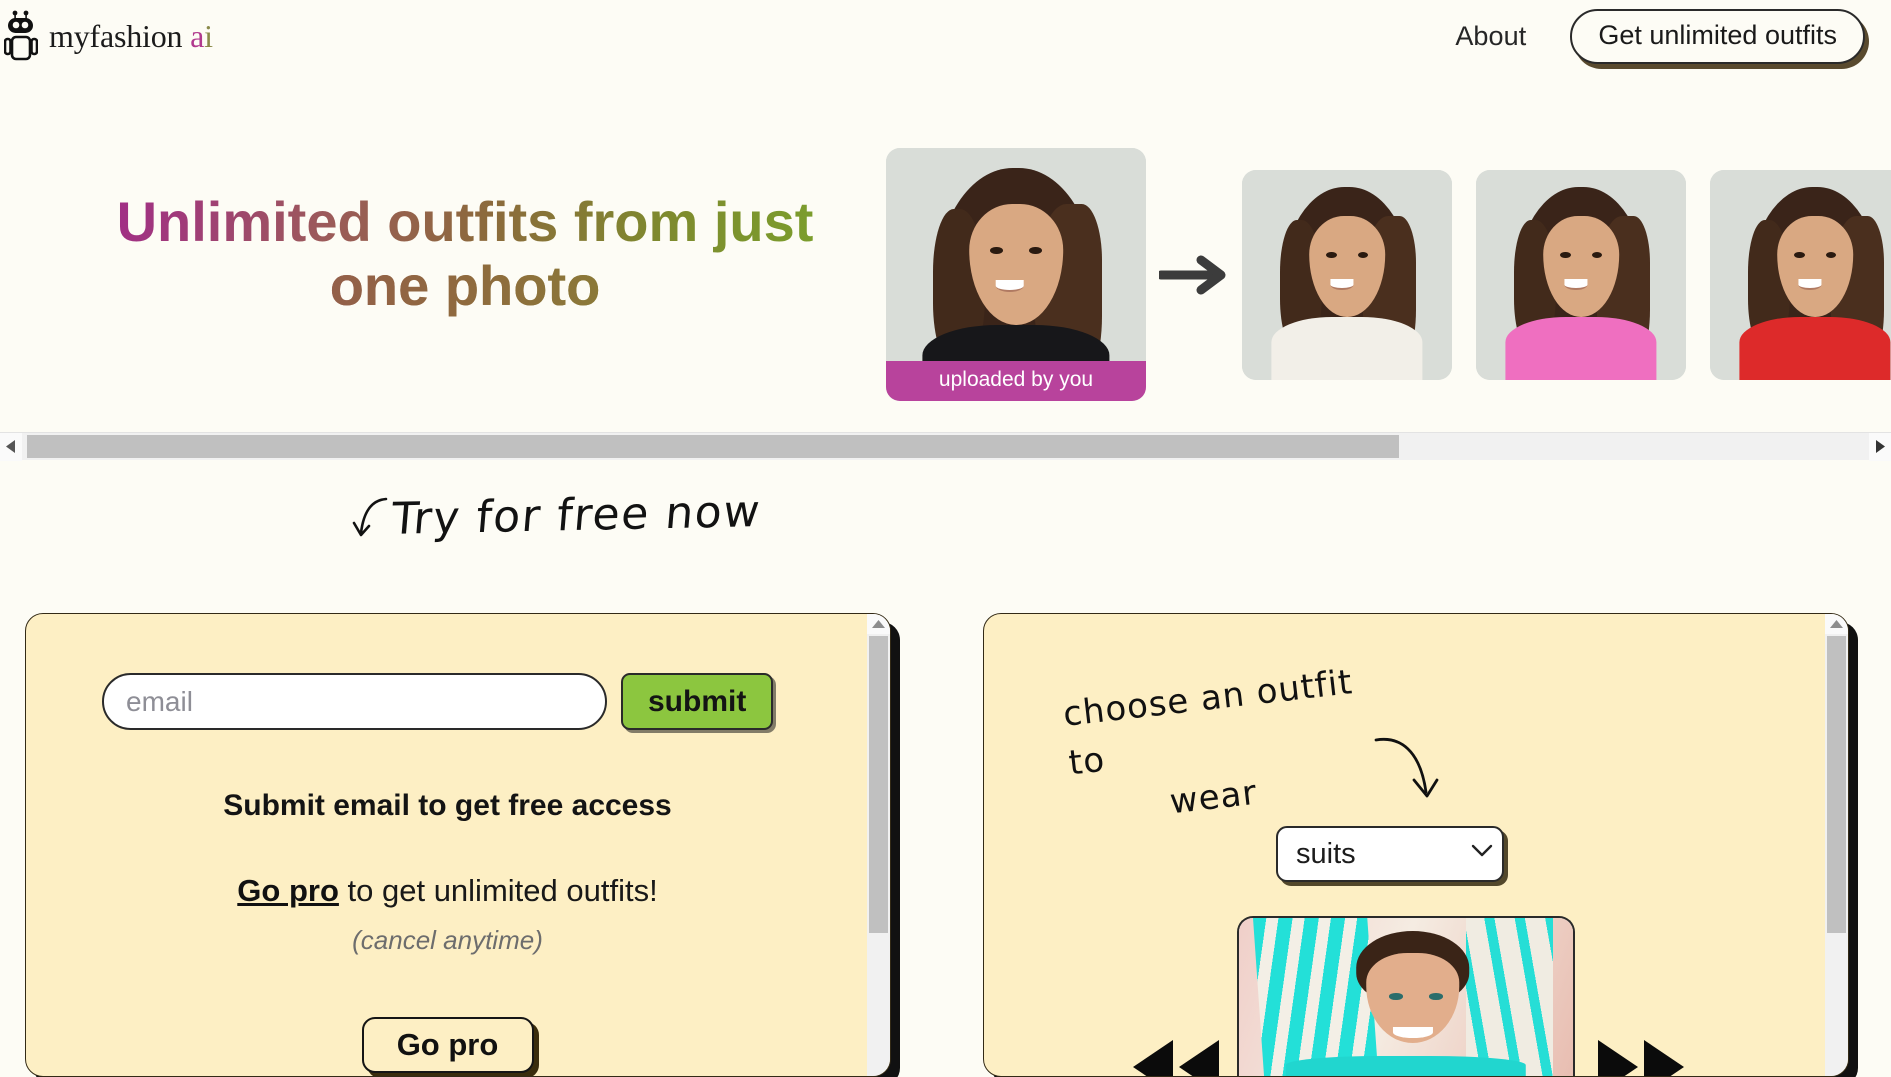 Image resolution: width=1891 pixels, height=1077 pixels. I want to click on brand-name-main: myfashion, so click(116, 35).